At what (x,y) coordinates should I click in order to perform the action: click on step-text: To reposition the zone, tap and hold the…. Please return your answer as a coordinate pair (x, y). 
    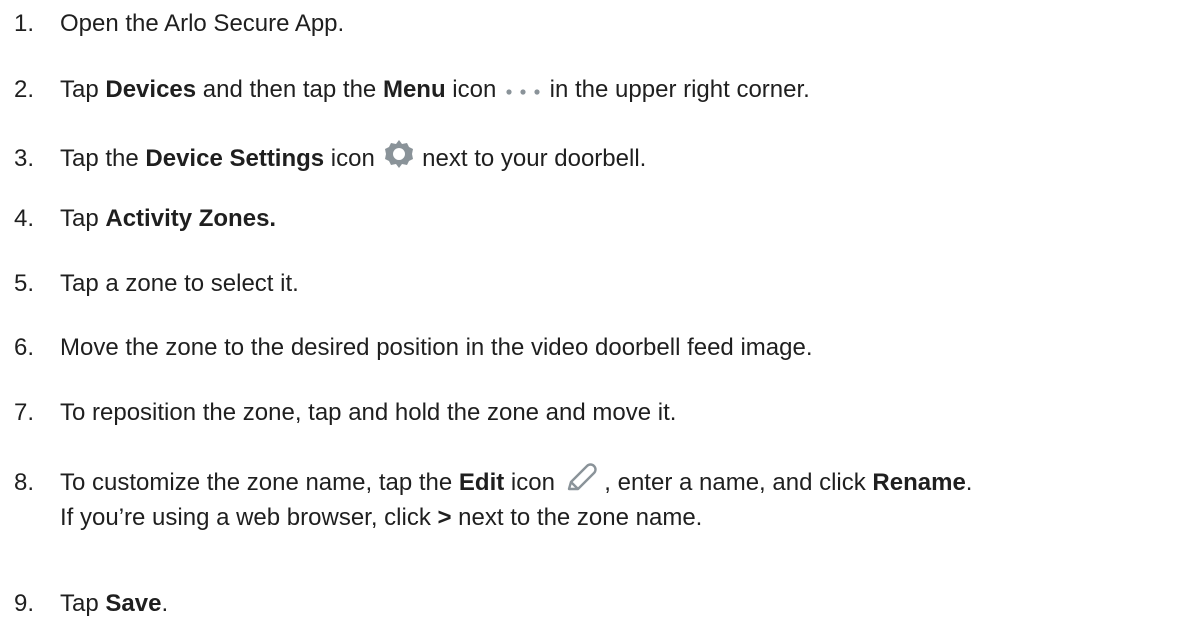
    Looking at the image, I should click on (368, 412).